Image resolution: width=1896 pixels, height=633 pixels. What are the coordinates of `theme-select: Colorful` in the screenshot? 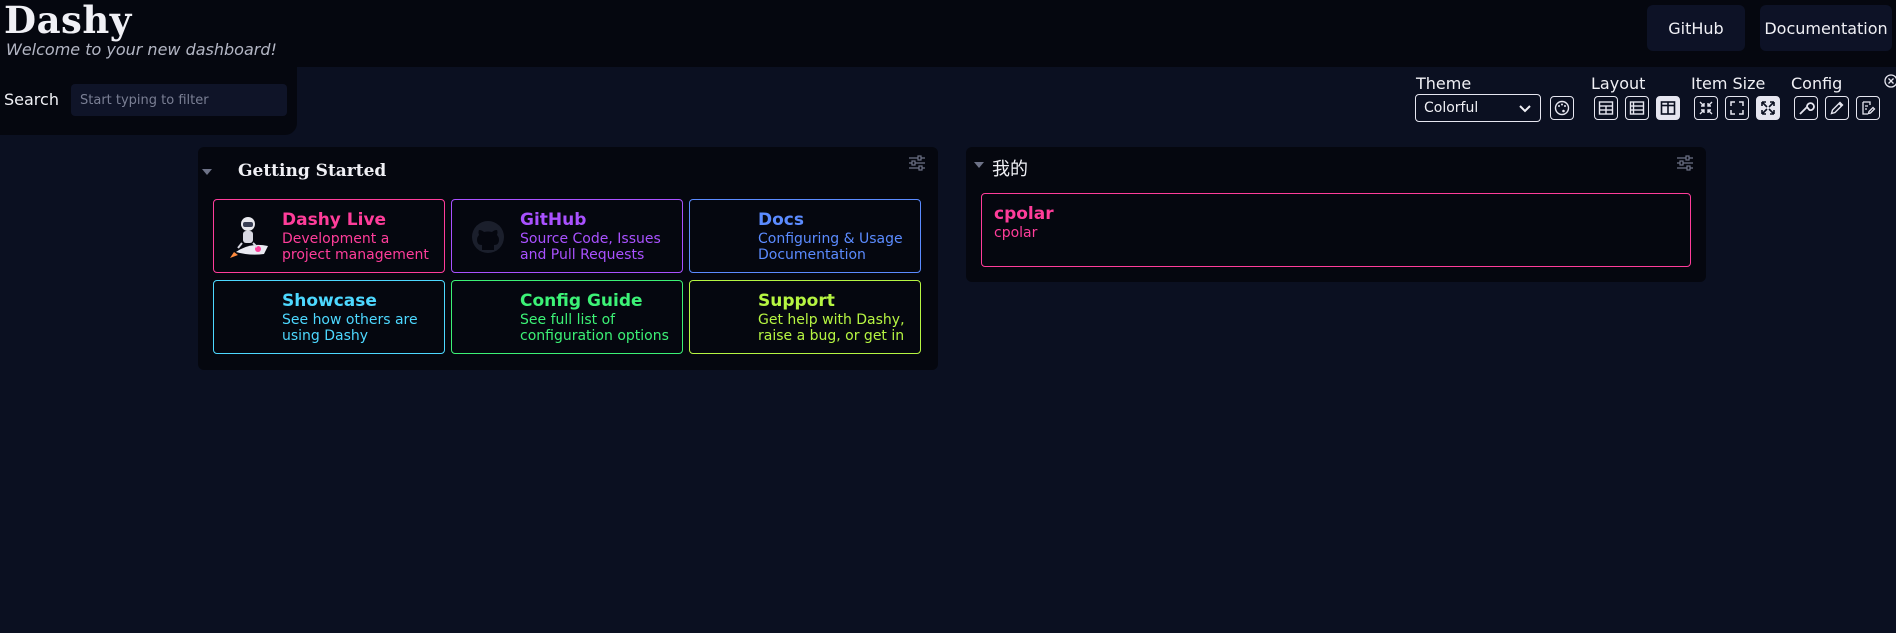 It's located at (1478, 108).